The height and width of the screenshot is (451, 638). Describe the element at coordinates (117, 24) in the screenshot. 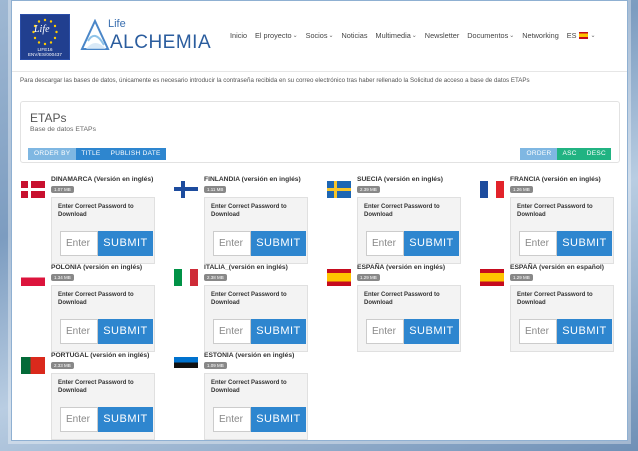

I see `brand-small: Life` at that location.